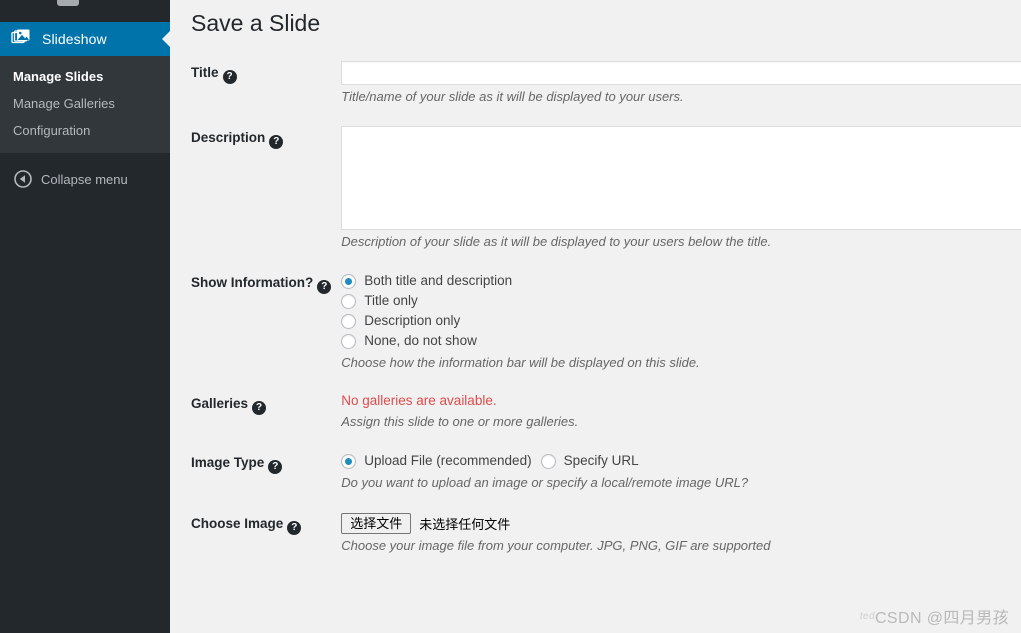 This screenshot has height=633, width=1021. I want to click on radio-both-label: Both title and description, so click(438, 280).